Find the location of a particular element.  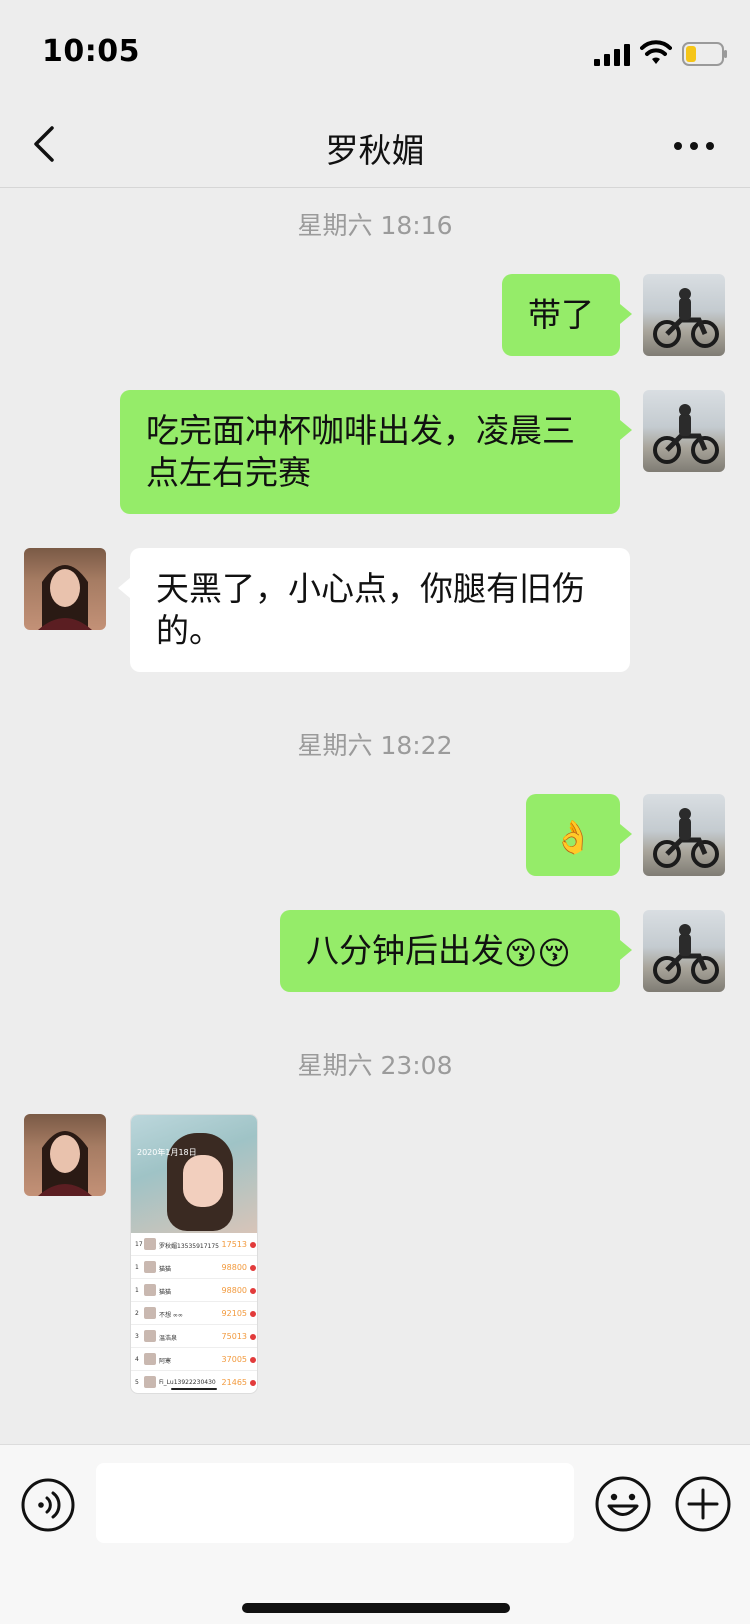

leaderboard-row: 2 不想 ∞∞ 92105 is located at coordinates (194, 1313).